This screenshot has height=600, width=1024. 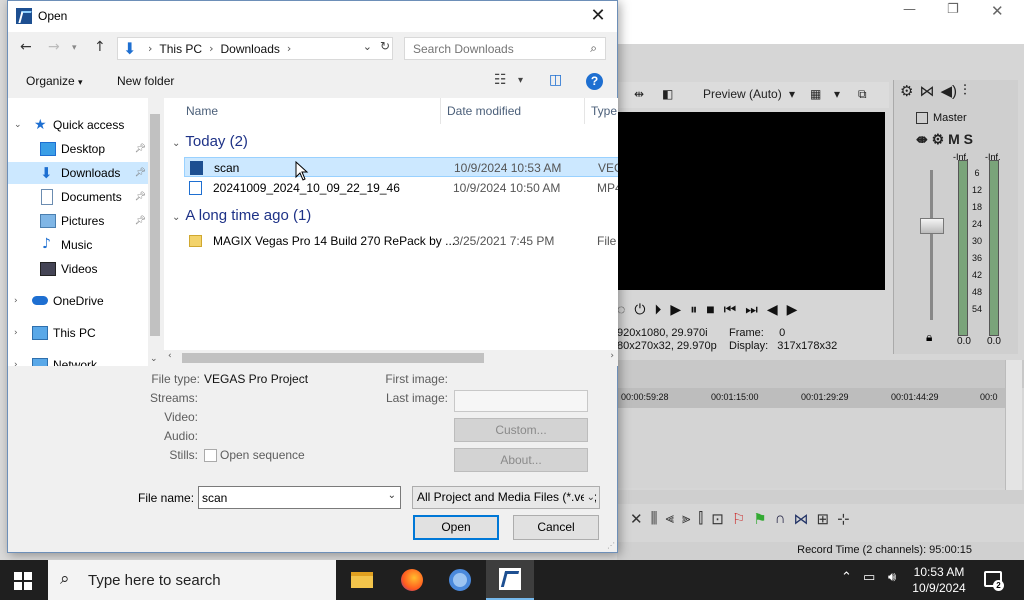 I want to click on play-icon: ▶, so click(x=675, y=309).